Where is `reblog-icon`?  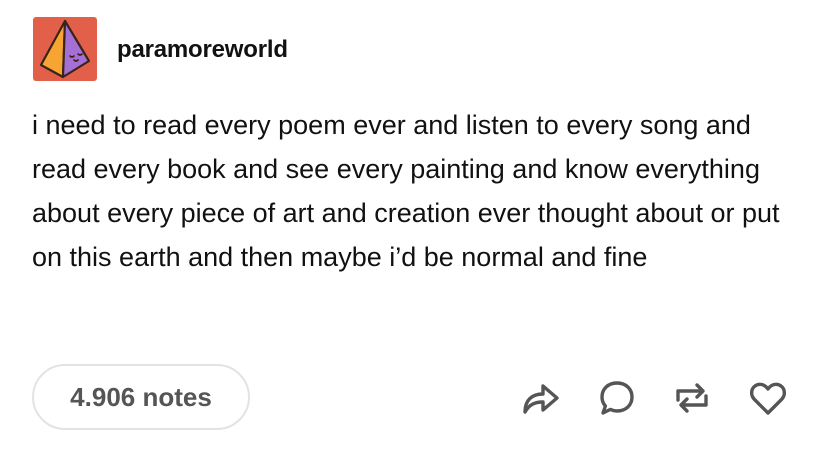 reblog-icon is located at coordinates (692, 398).